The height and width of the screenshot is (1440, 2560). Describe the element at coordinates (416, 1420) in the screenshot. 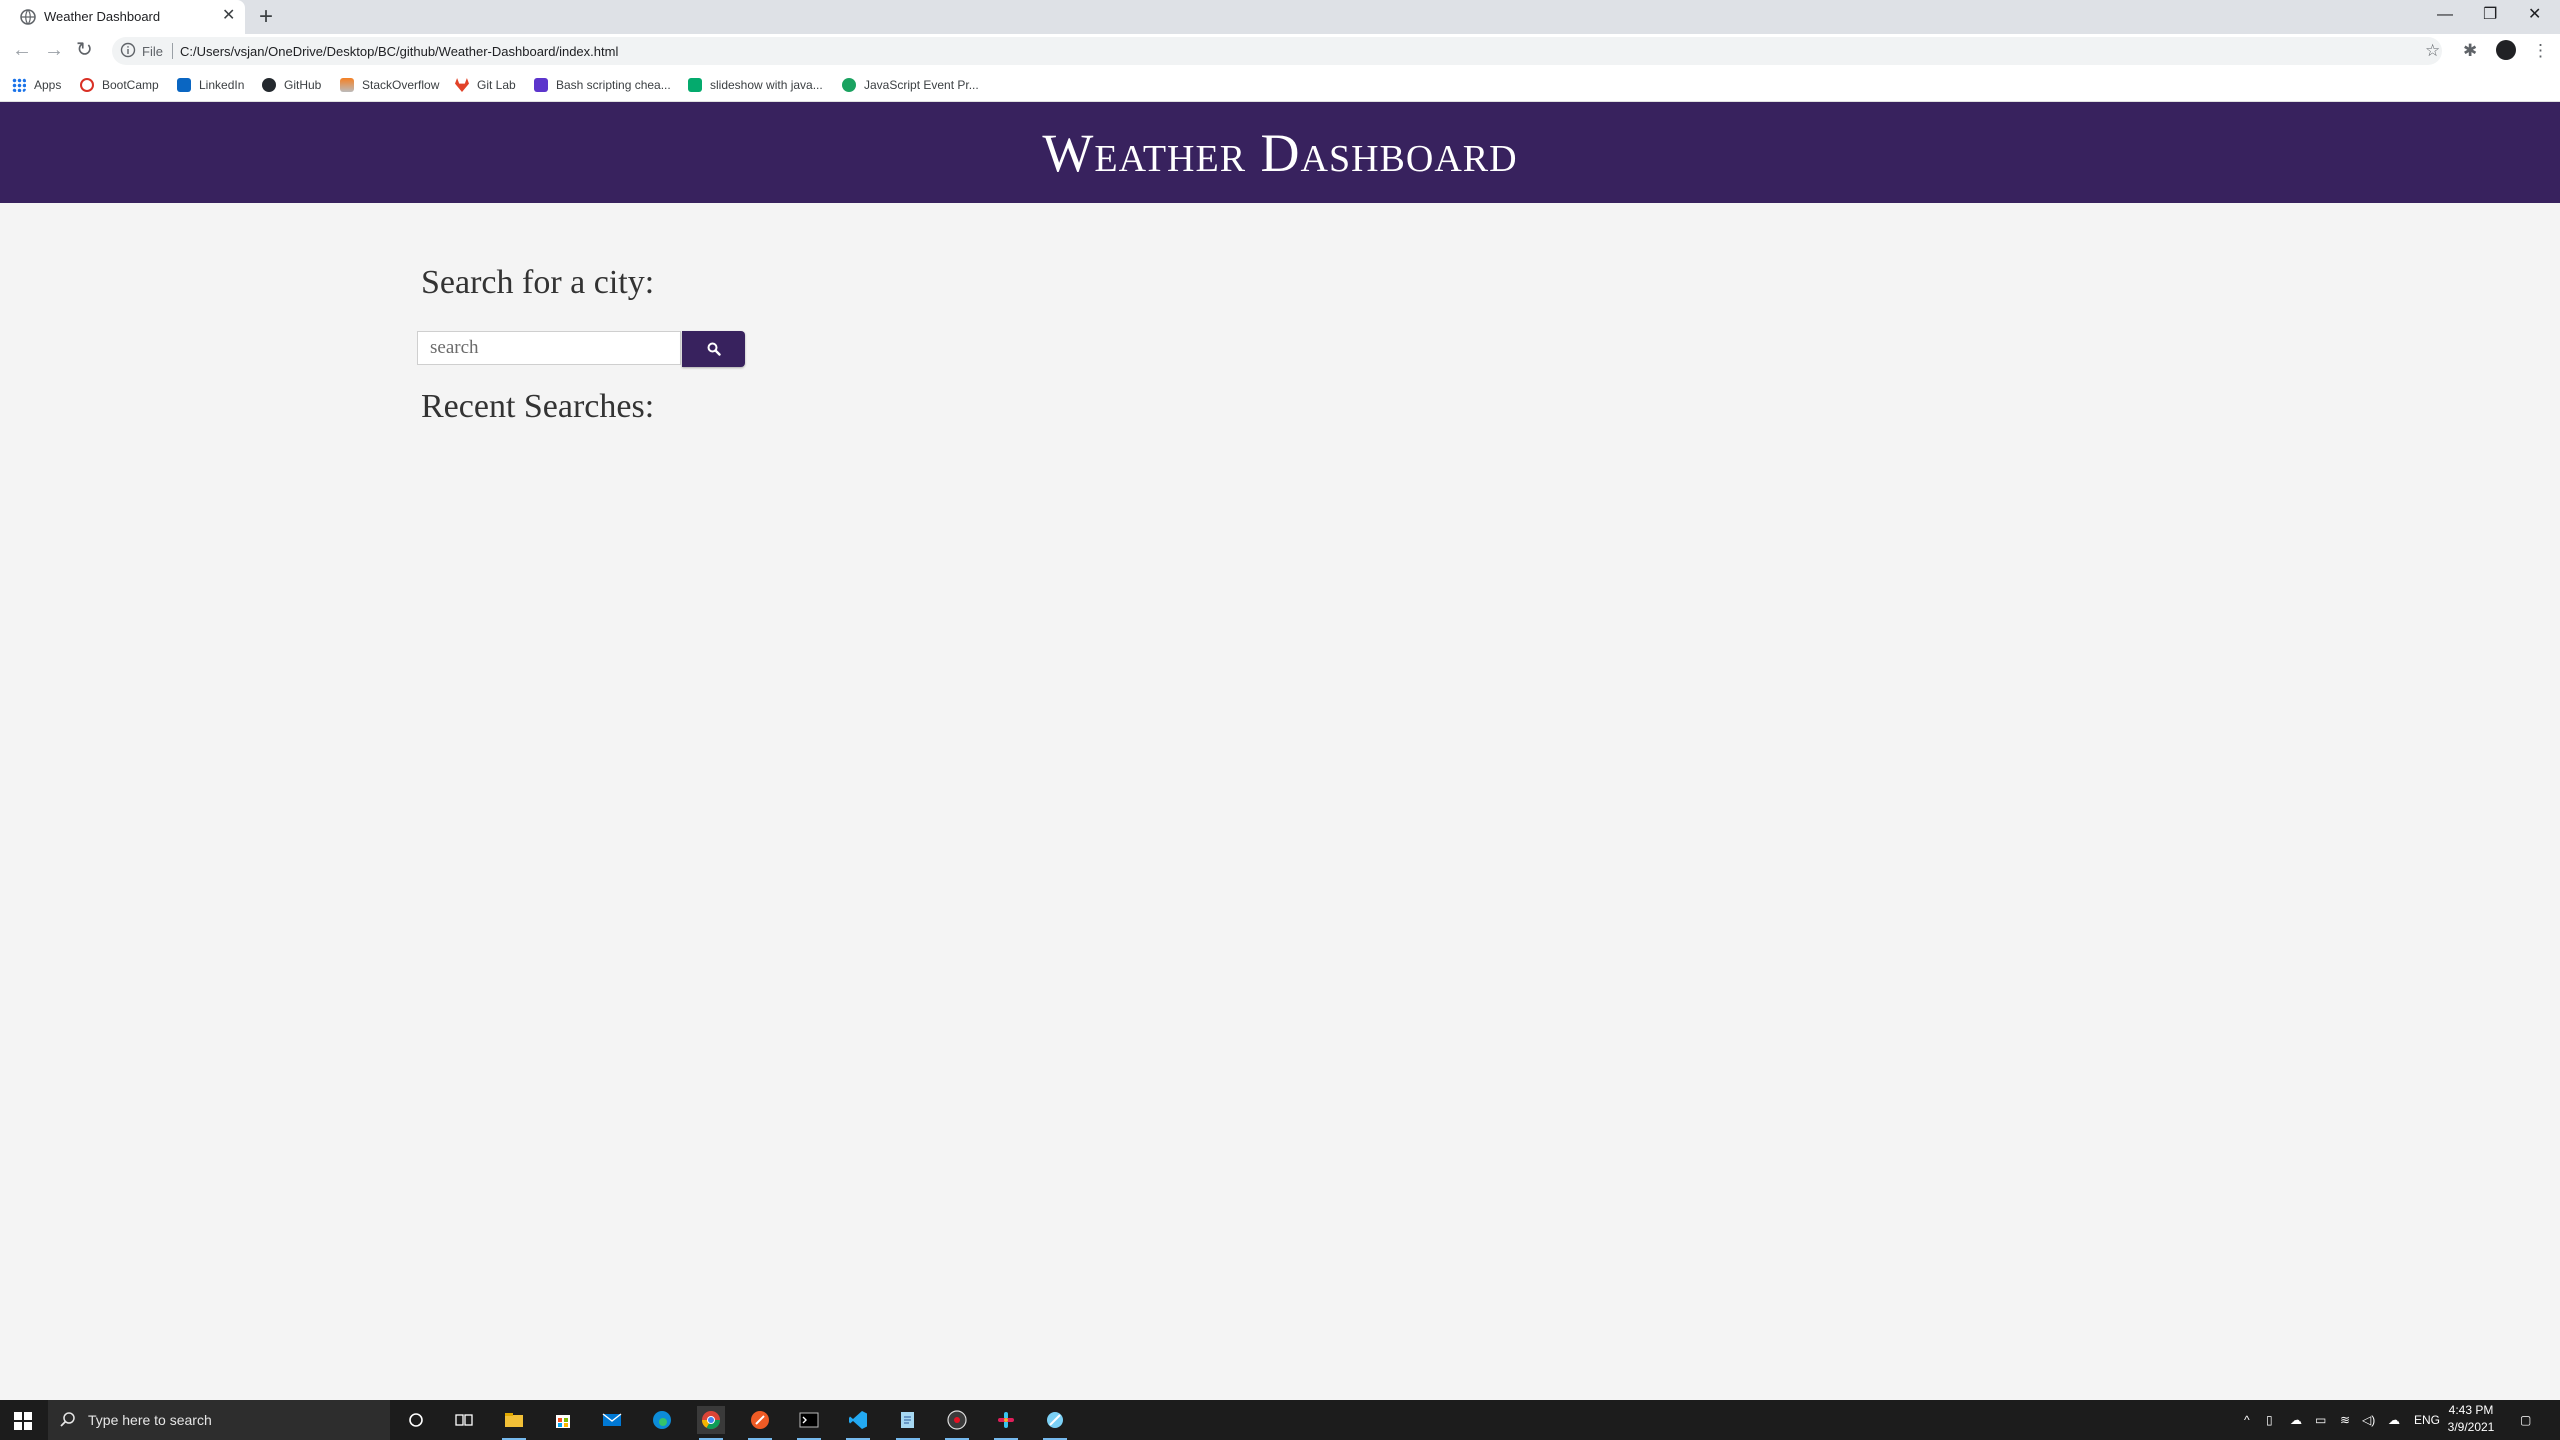

I see `cortana-icon` at that location.